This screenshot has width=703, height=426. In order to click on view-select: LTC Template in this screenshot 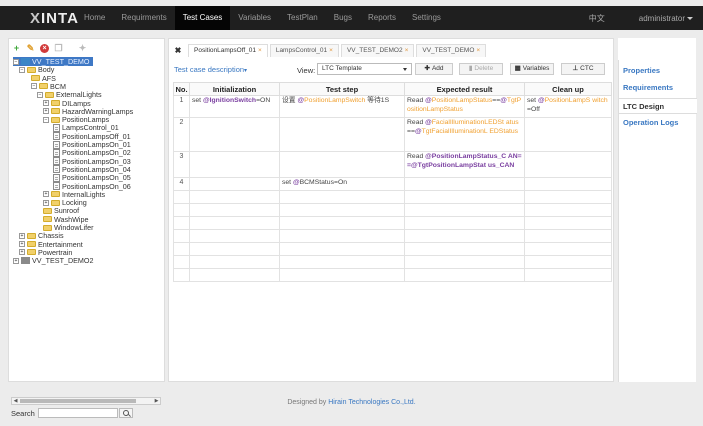, I will do `click(364, 69)`.